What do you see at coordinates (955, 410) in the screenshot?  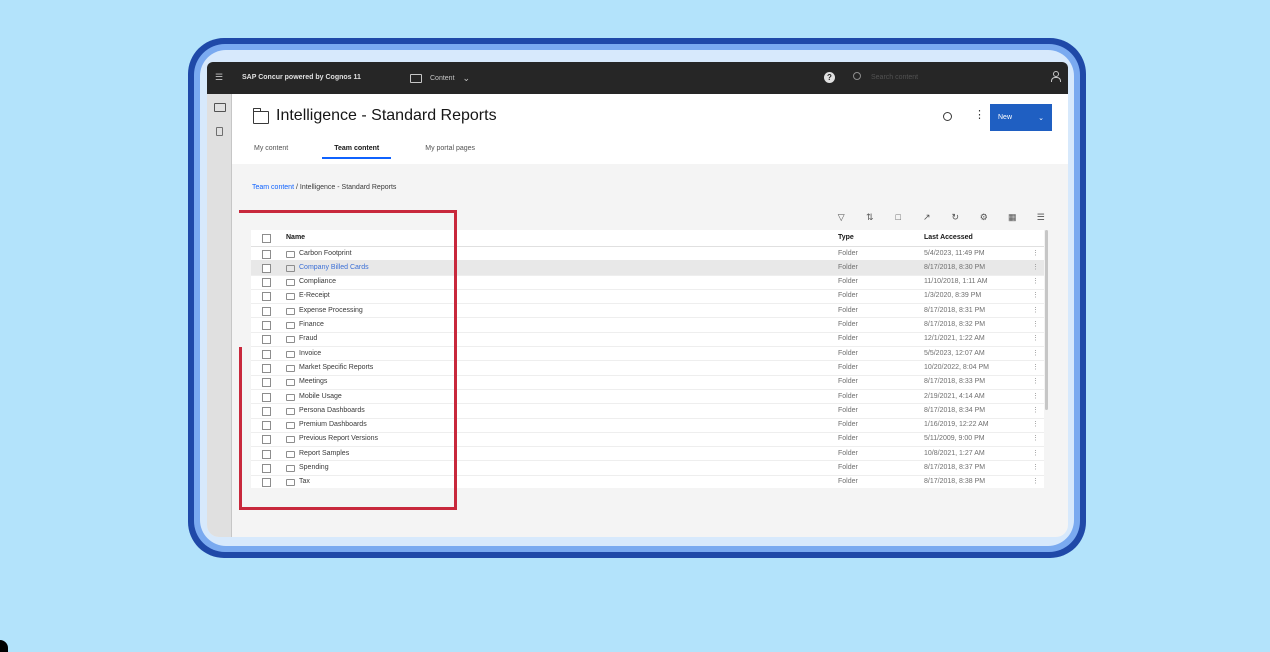 I see `row-last-accessed: 8/17/2018, 8:34 PM` at bounding box center [955, 410].